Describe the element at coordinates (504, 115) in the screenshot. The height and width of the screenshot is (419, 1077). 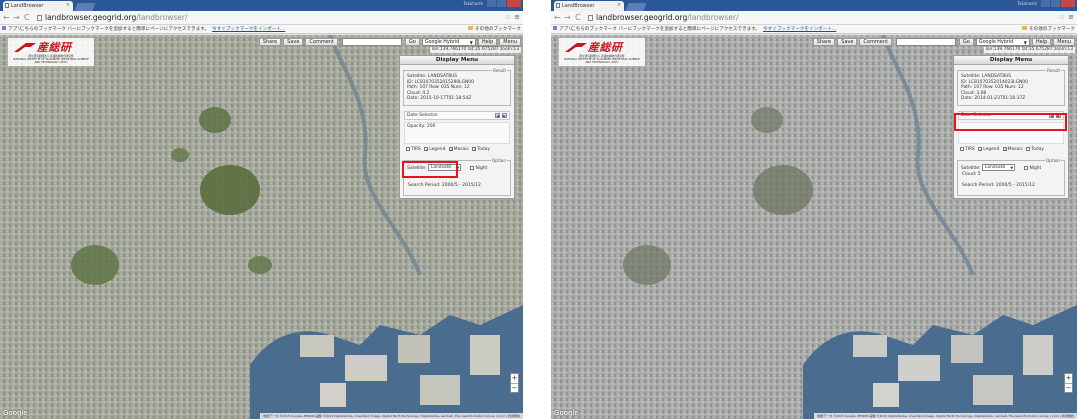
I see `date-next-button: ▶` at that location.